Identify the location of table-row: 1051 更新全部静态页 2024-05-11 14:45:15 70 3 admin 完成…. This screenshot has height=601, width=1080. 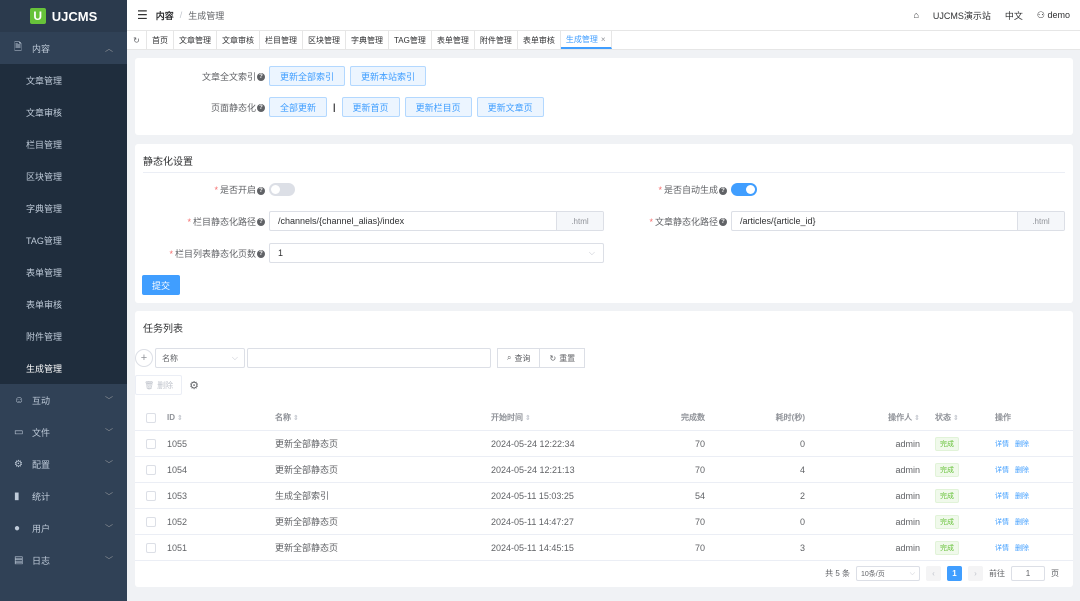
(604, 548).